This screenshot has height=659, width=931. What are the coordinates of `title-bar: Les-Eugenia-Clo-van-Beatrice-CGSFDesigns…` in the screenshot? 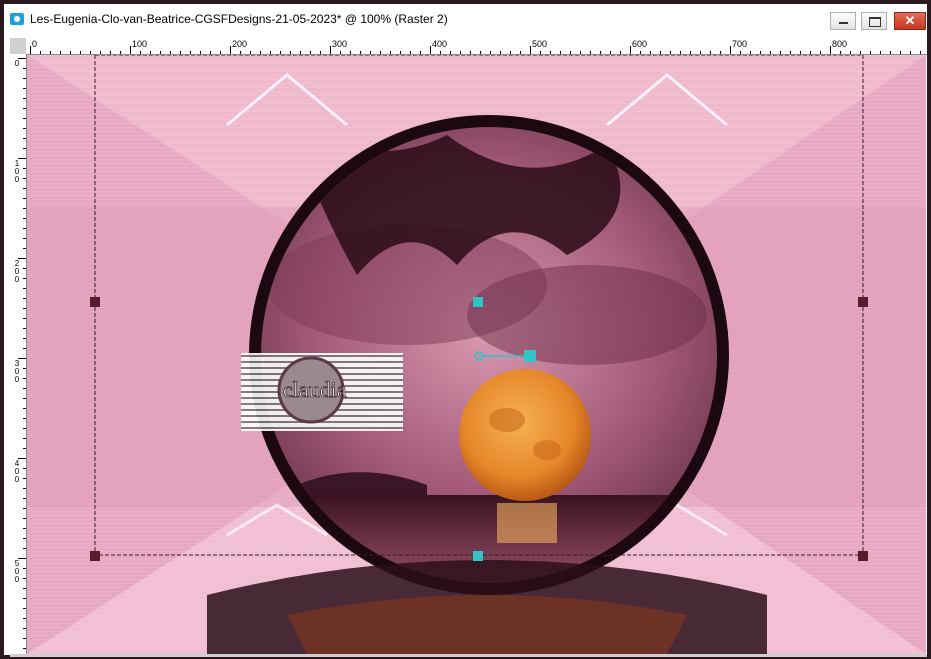 It's located at (465, 19).